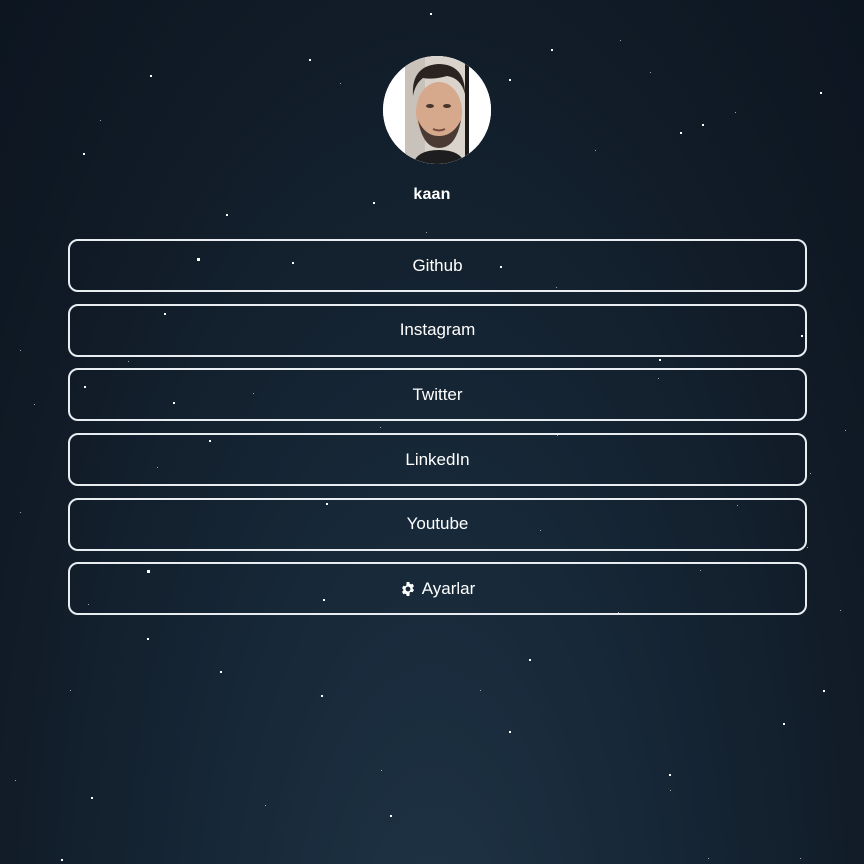 This screenshot has width=864, height=864. Describe the element at coordinates (448, 588) in the screenshot. I see `settings-label: Ayarlar` at that location.